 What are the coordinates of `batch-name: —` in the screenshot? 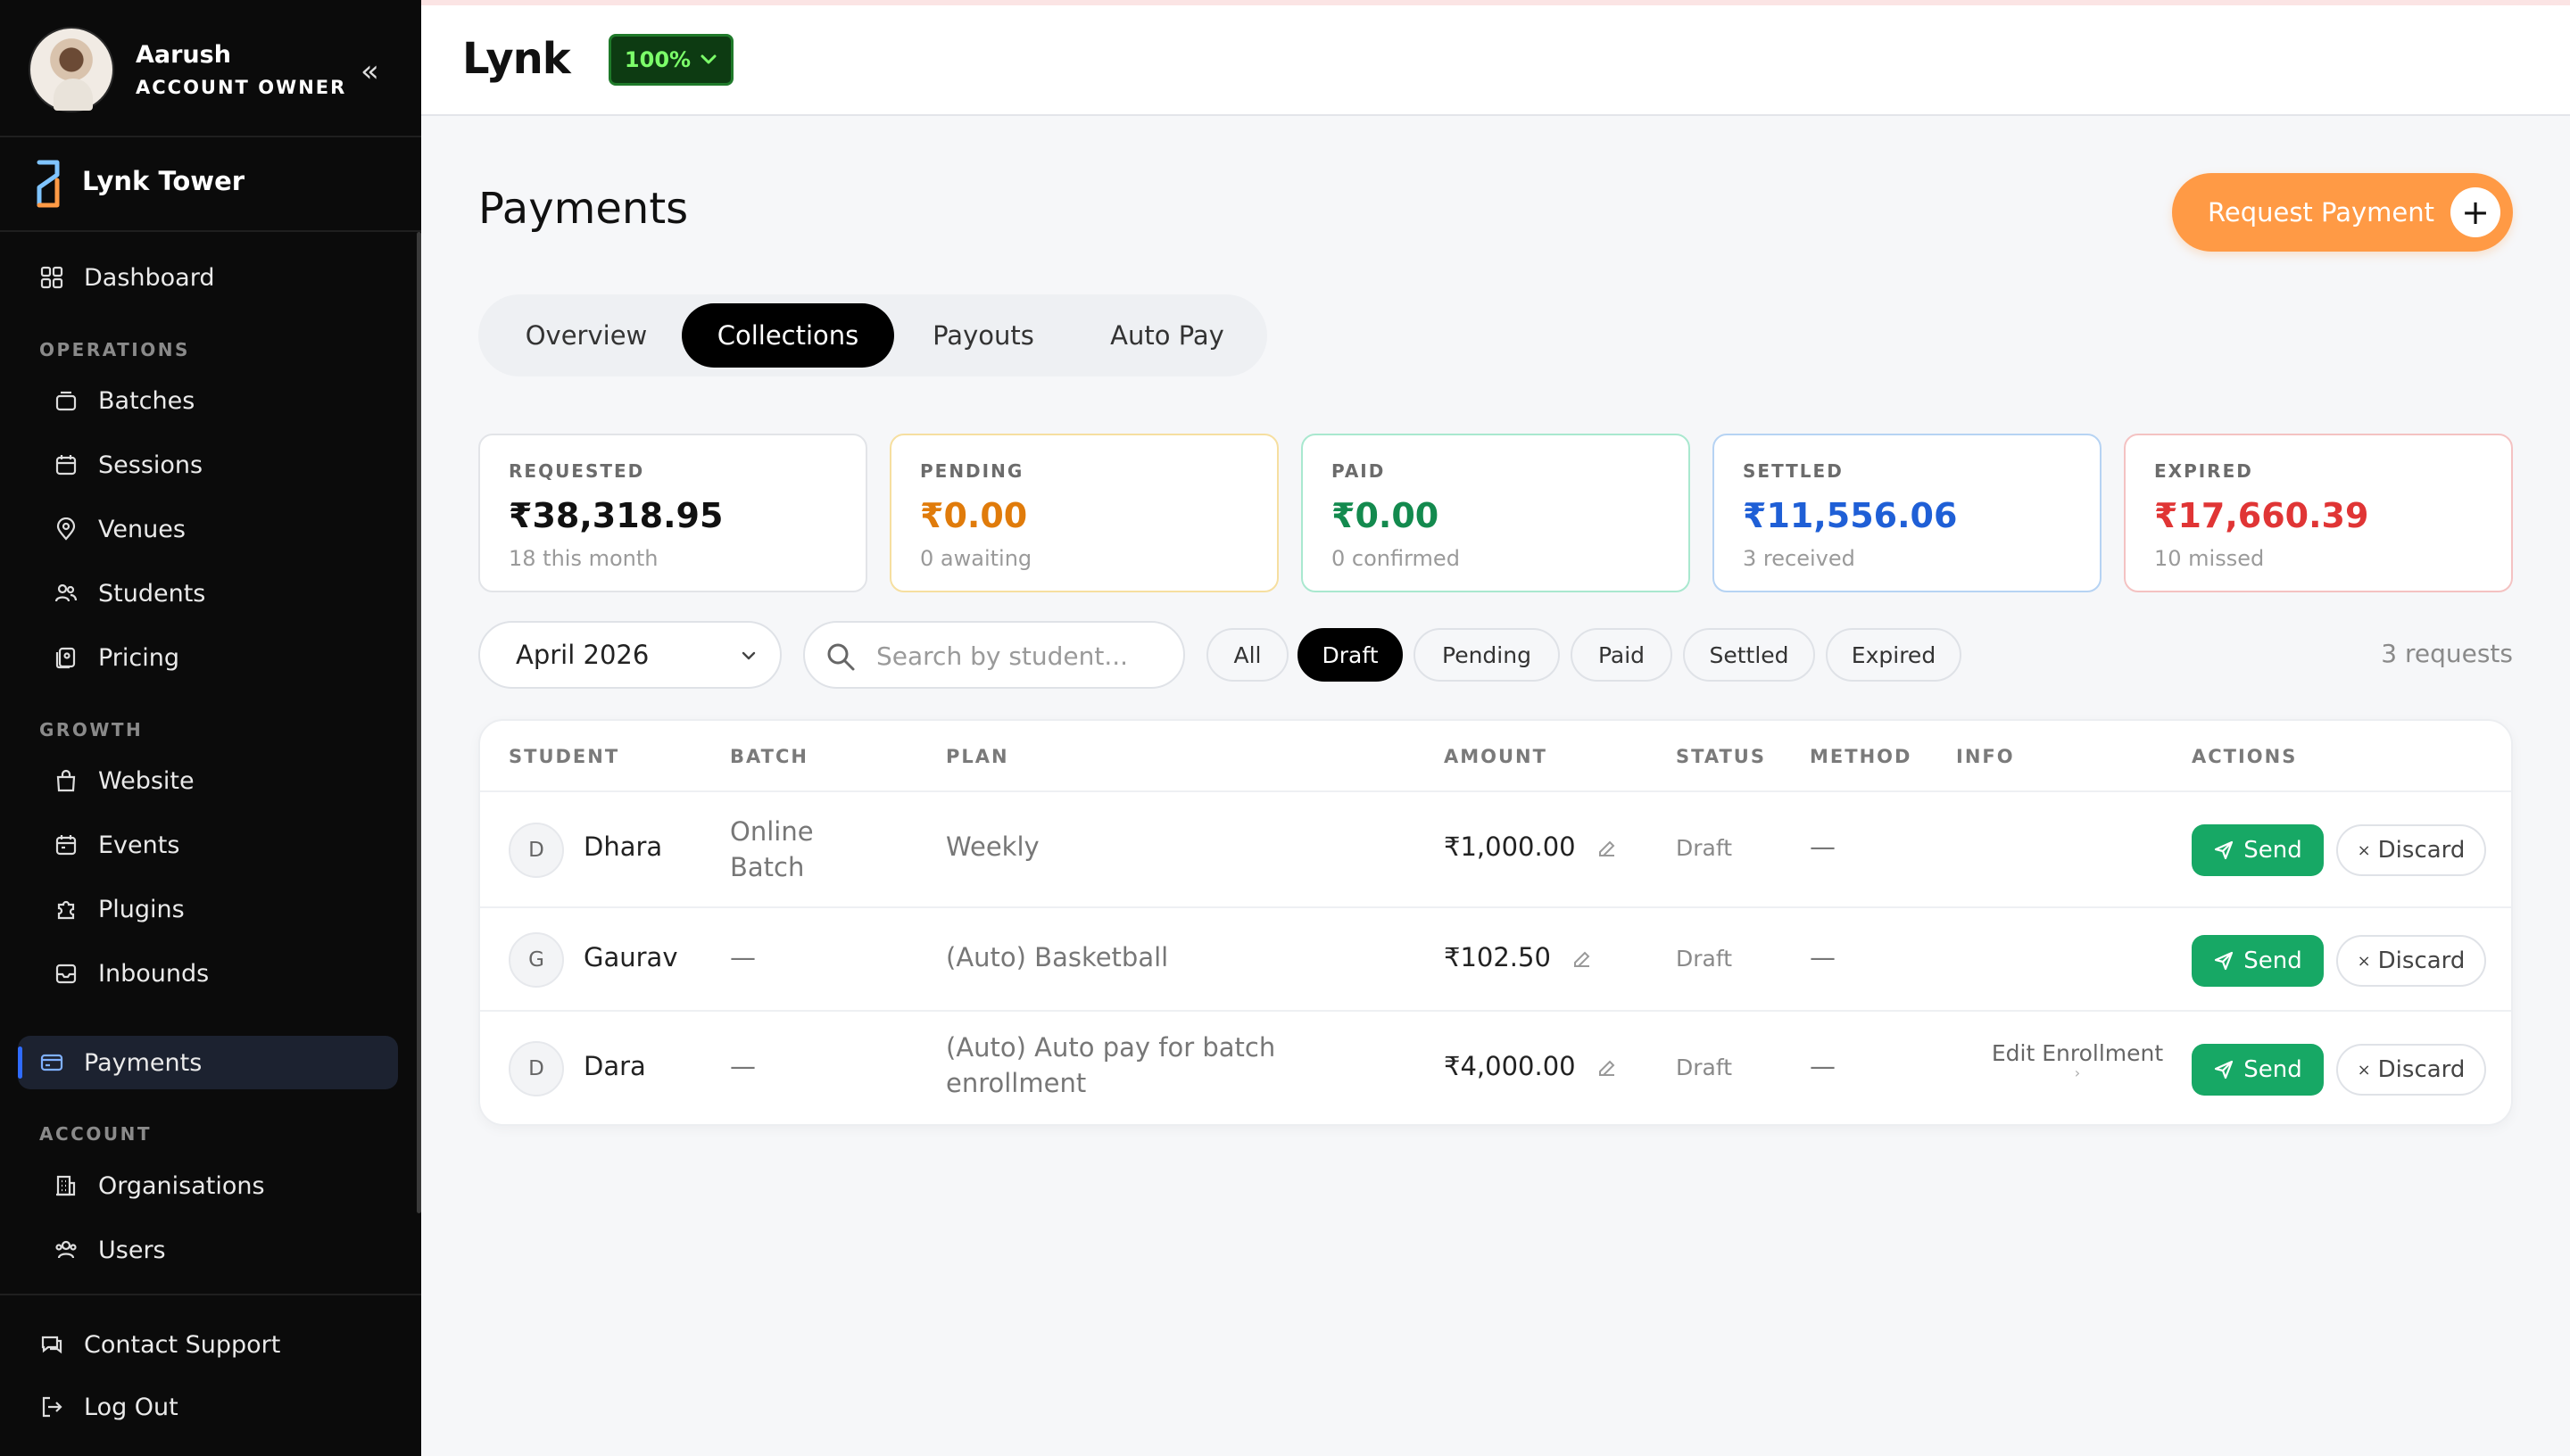 It's located at (743, 957).